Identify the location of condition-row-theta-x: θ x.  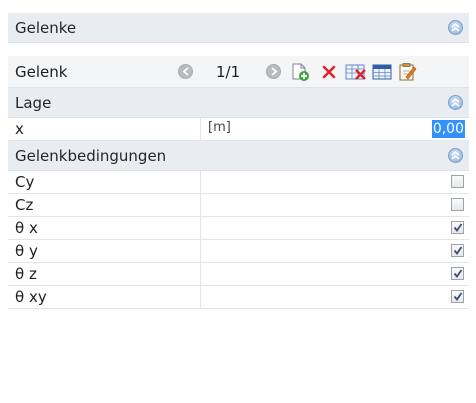
(238, 228).